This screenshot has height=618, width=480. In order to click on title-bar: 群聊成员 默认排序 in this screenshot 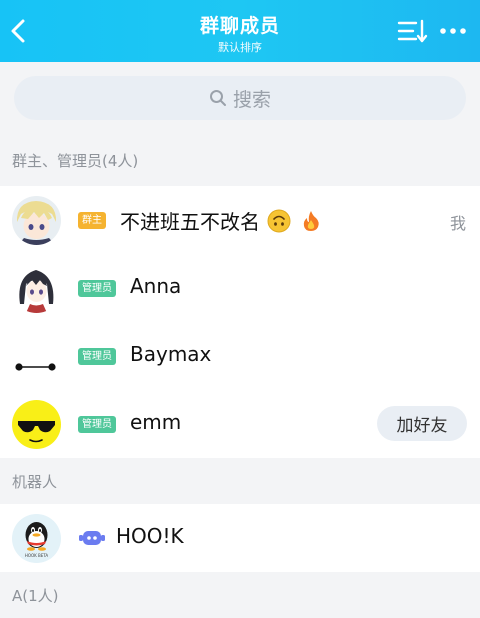, I will do `click(240, 31)`.